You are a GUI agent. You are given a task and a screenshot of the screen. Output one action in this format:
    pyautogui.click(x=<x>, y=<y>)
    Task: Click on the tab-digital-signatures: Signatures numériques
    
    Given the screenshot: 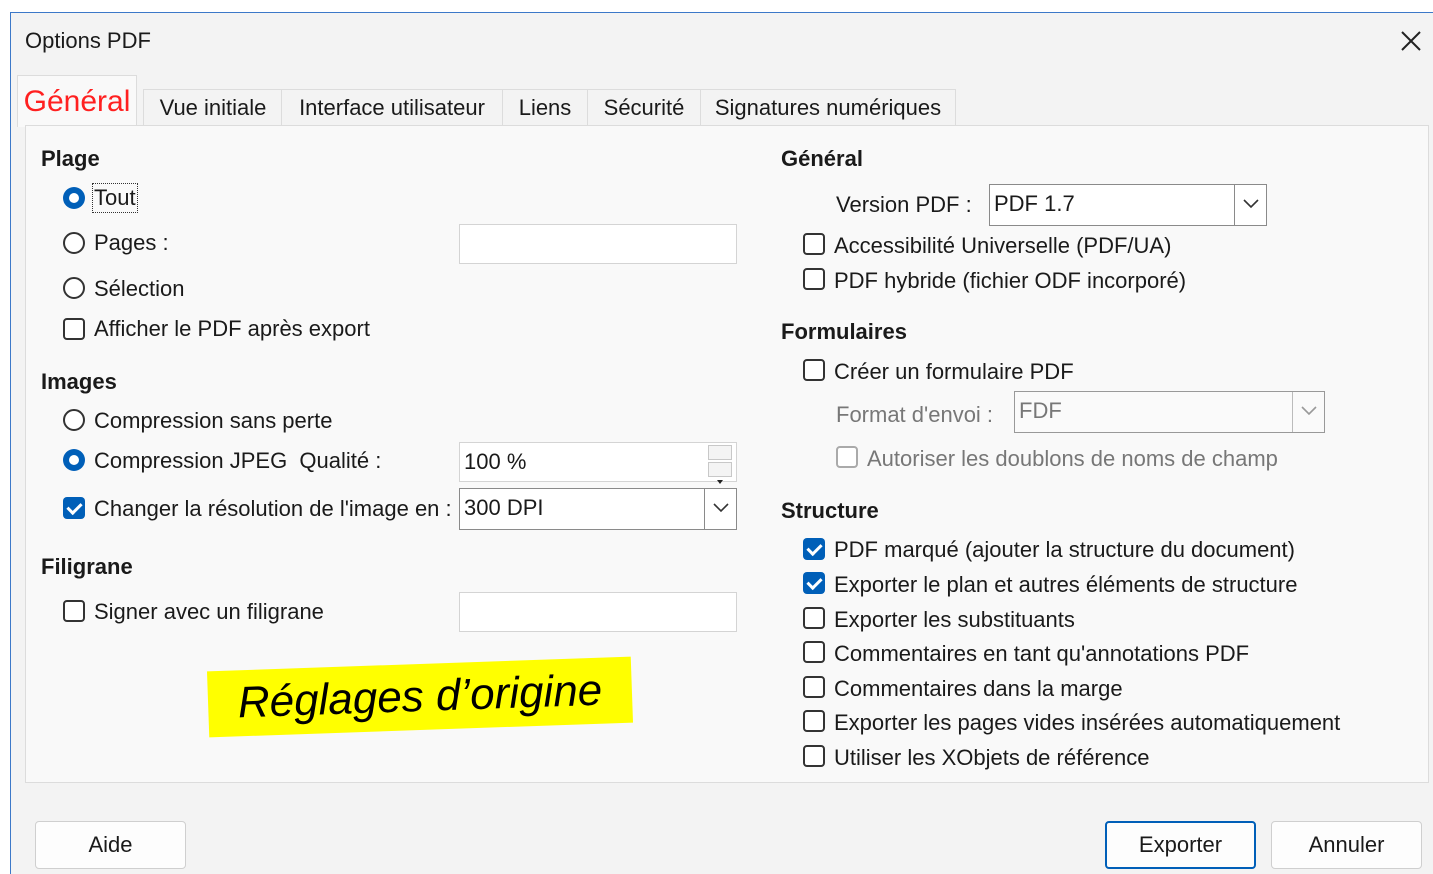 What is the action you would take?
    pyautogui.click(x=828, y=107)
    